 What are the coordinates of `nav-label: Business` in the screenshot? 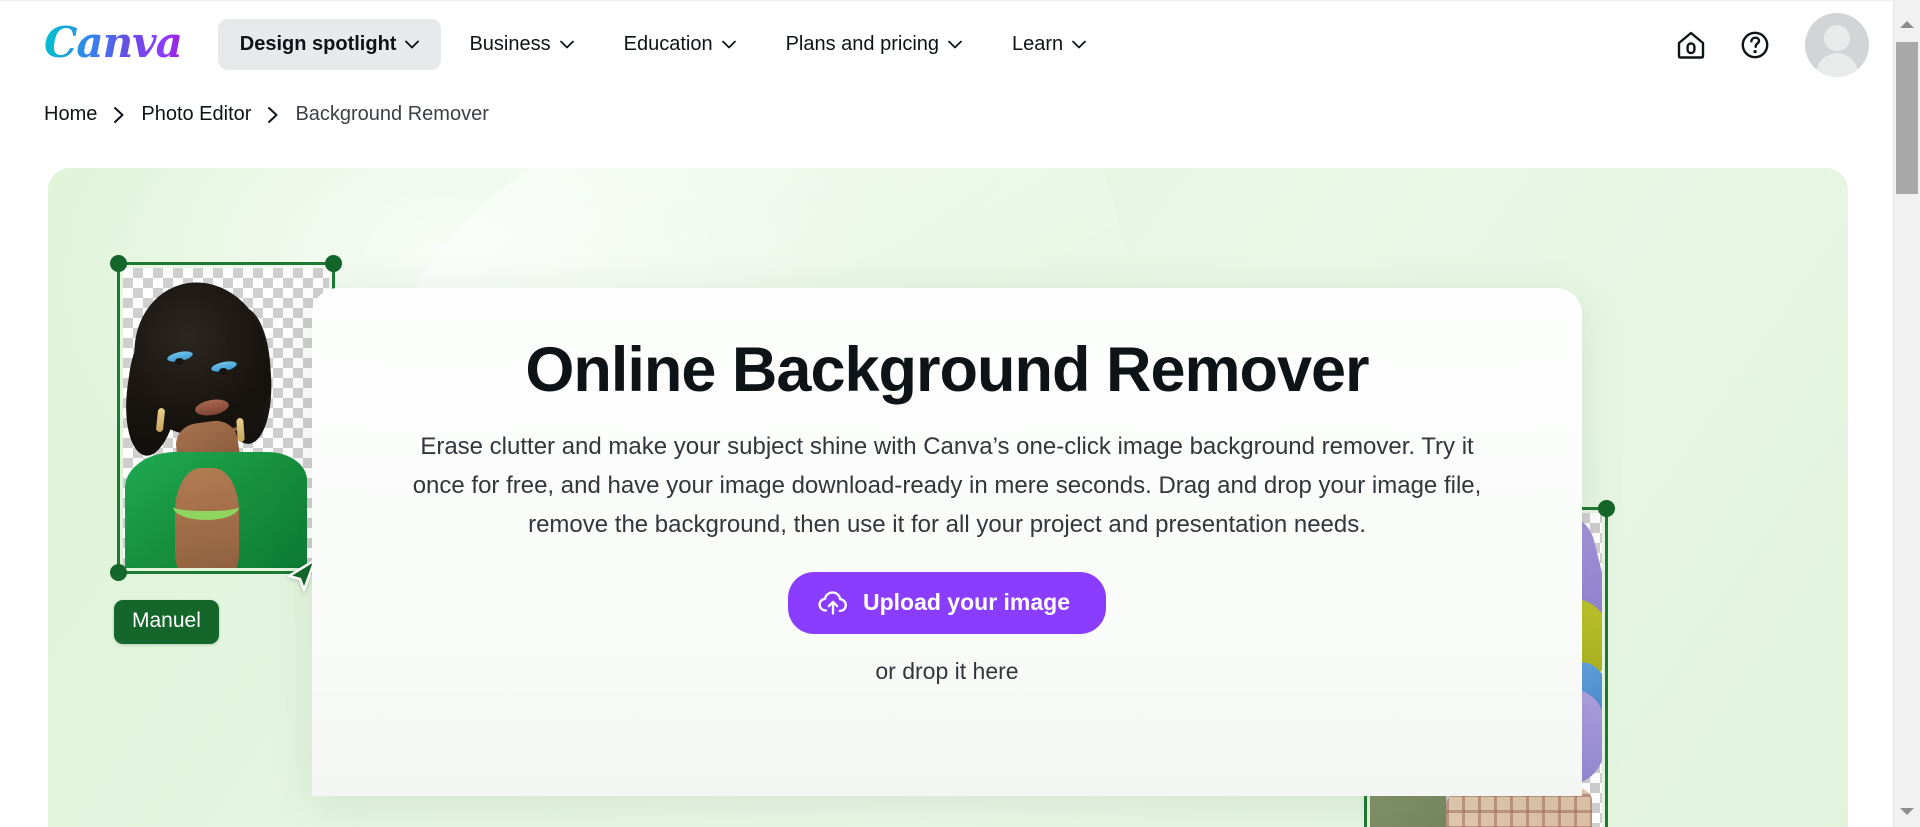 It's located at (510, 44).